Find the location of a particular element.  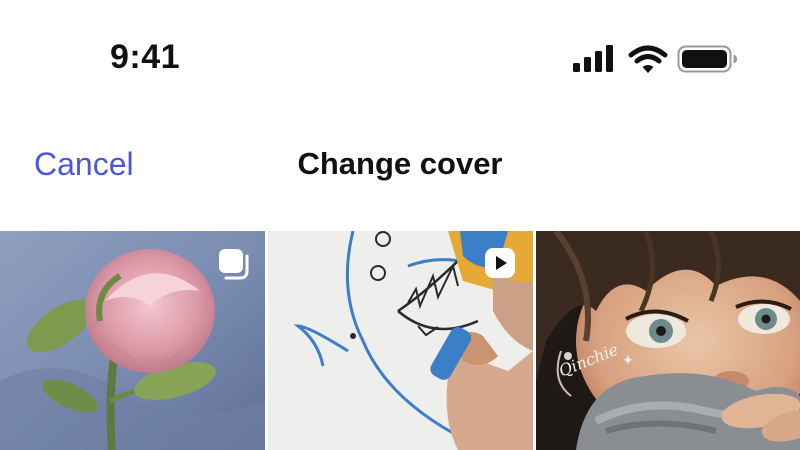

cancel-button: Cancel is located at coordinates (84, 164).